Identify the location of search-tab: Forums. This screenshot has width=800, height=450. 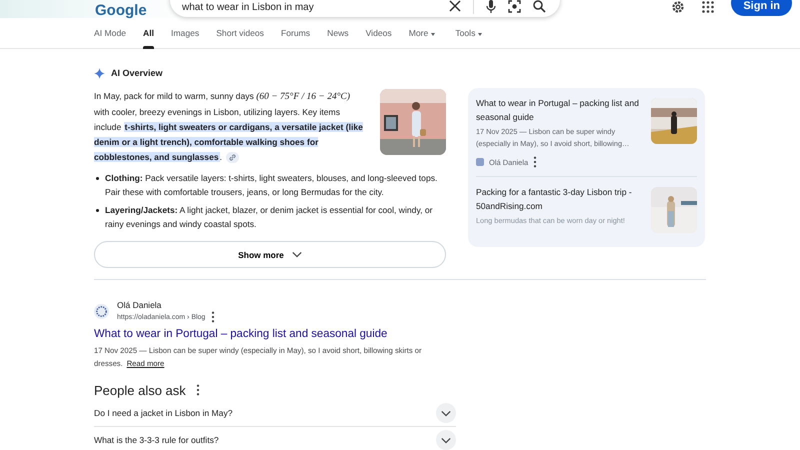
(295, 33).